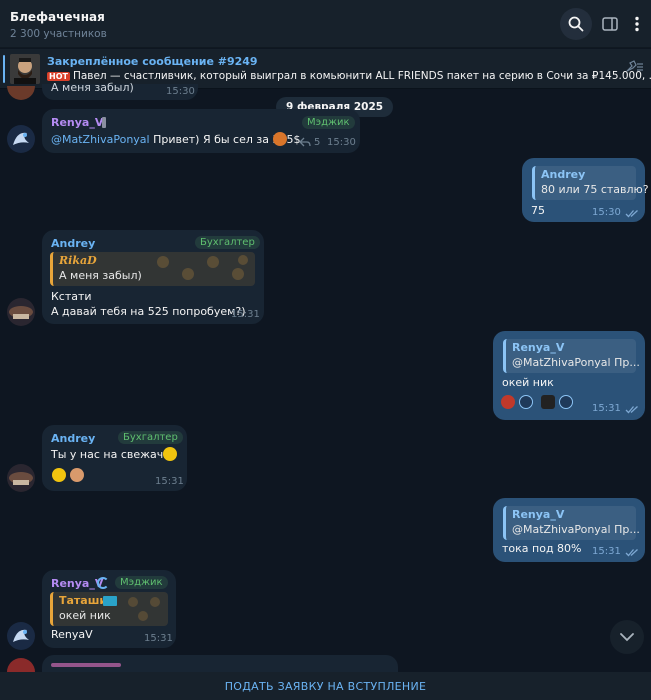  Describe the element at coordinates (58, 76) in the screenshot. I see `hot-badge: HOT` at that location.